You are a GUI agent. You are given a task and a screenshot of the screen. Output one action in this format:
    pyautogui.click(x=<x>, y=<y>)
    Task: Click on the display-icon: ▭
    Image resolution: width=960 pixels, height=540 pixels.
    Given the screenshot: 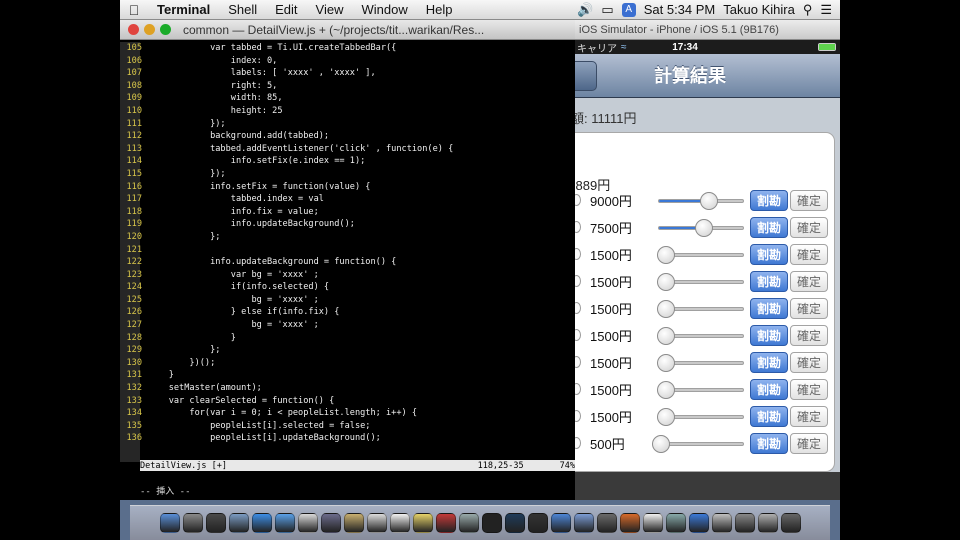 What is the action you would take?
    pyautogui.click(x=607, y=10)
    